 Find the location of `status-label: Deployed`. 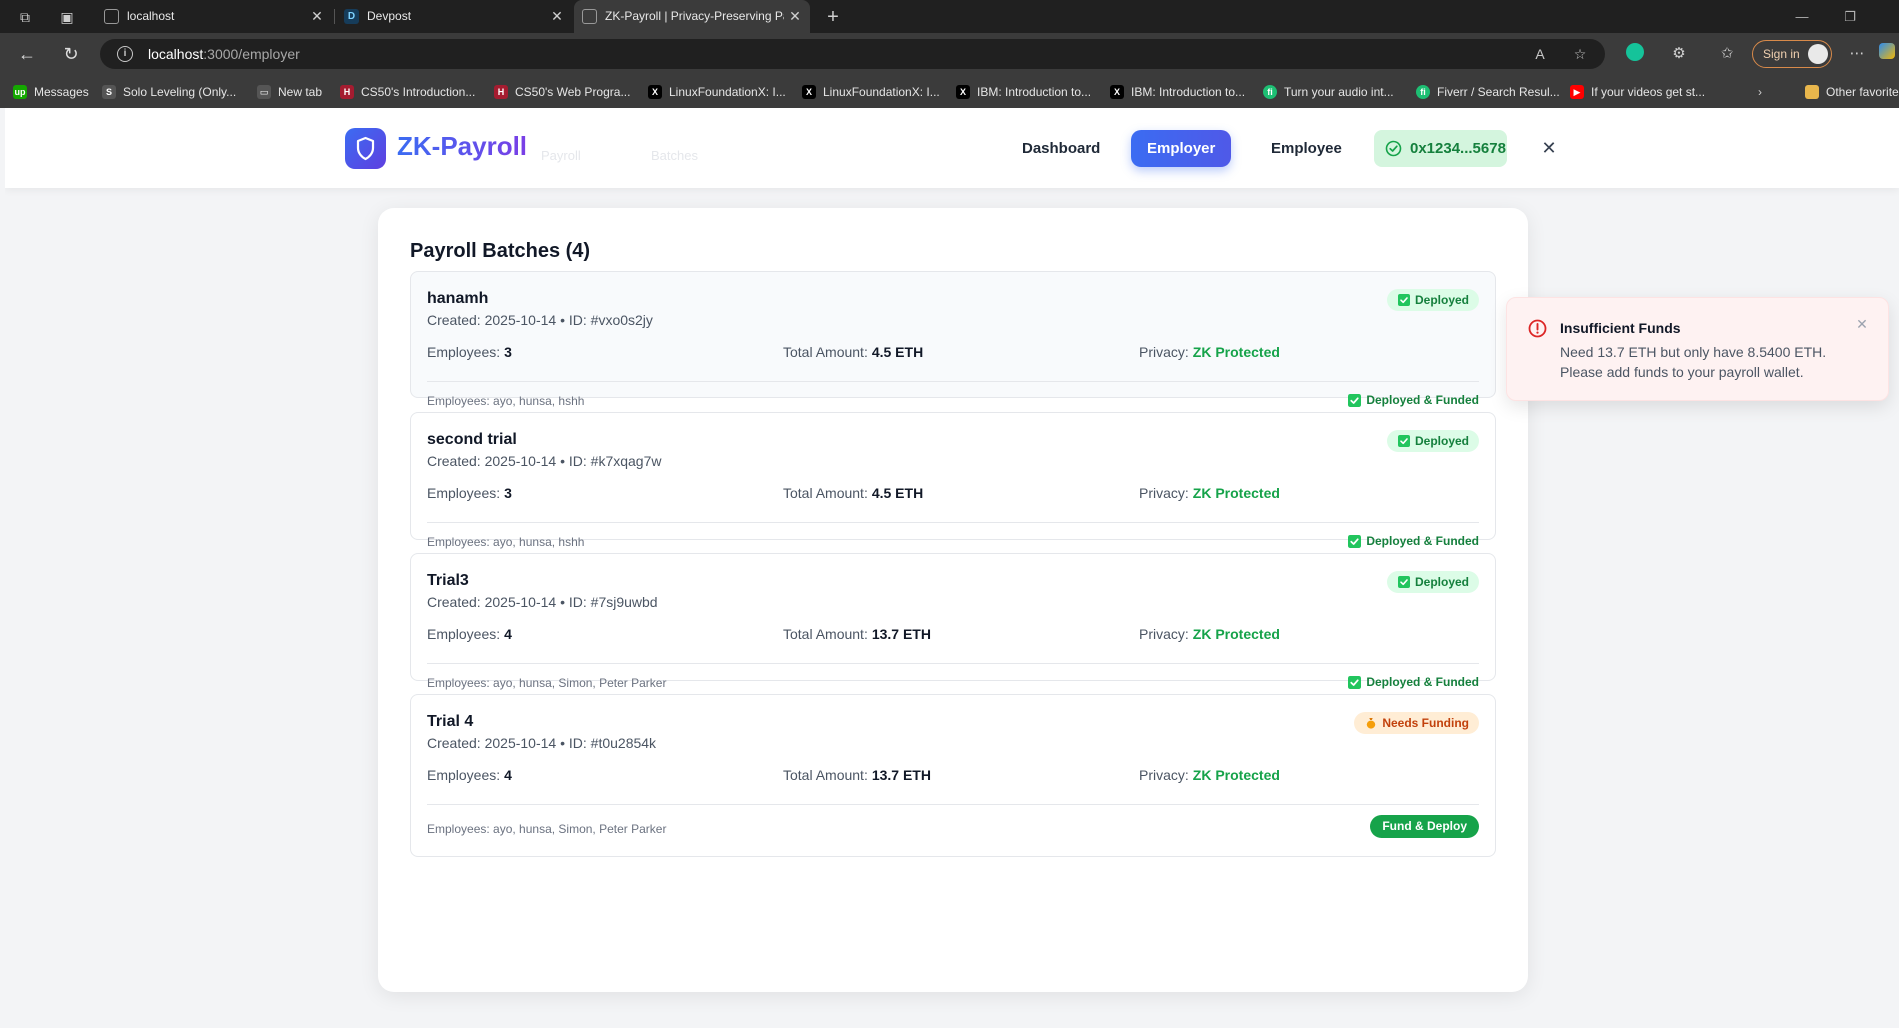

status-label: Deployed is located at coordinates (1441, 441).